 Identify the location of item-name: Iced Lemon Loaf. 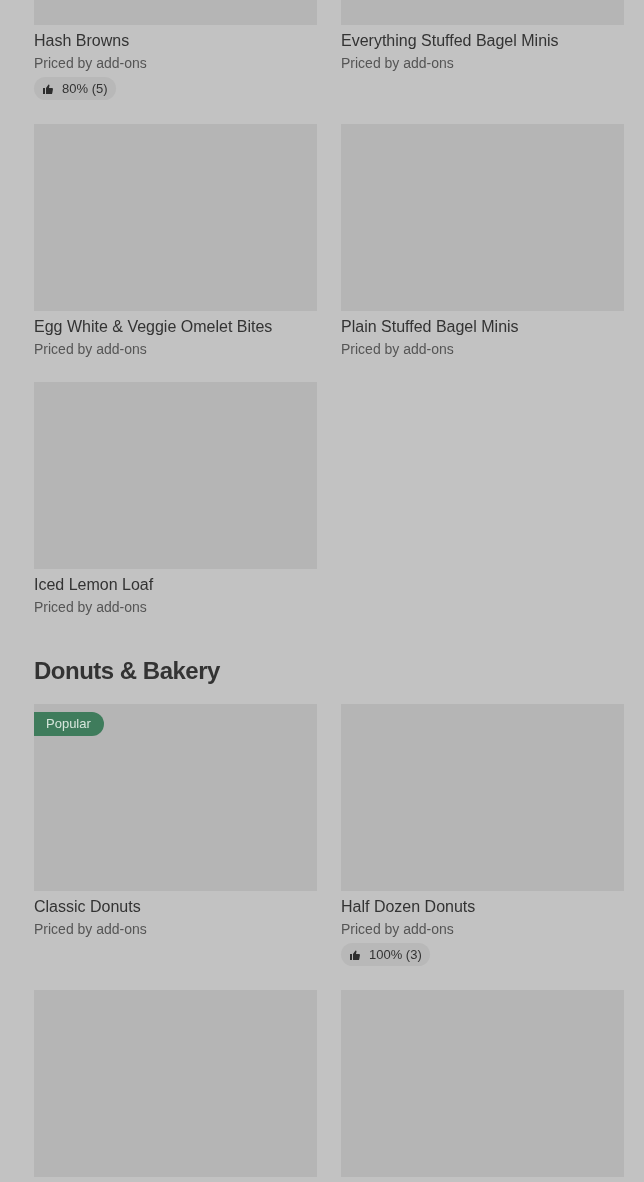
(175, 585).